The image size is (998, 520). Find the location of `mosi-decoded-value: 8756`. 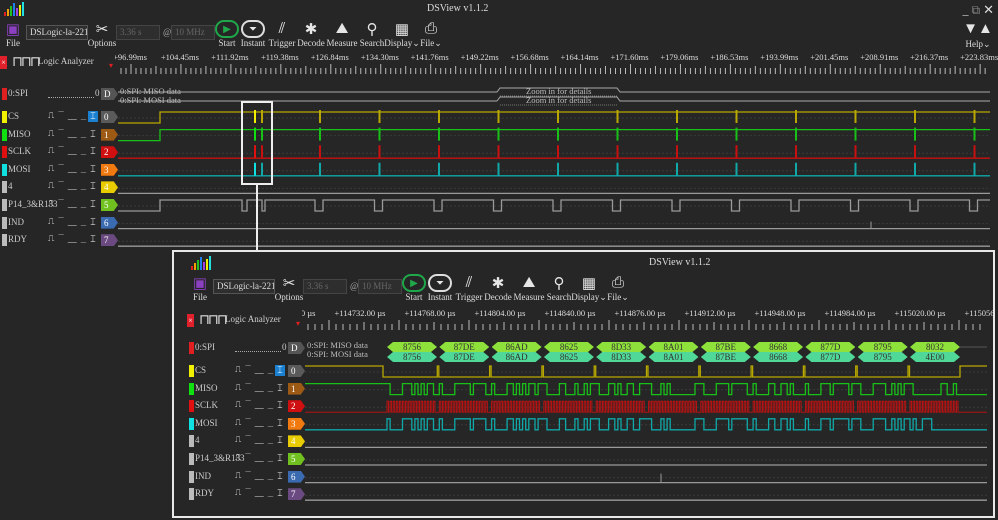

mosi-decoded-value: 8756 is located at coordinates (412, 357).